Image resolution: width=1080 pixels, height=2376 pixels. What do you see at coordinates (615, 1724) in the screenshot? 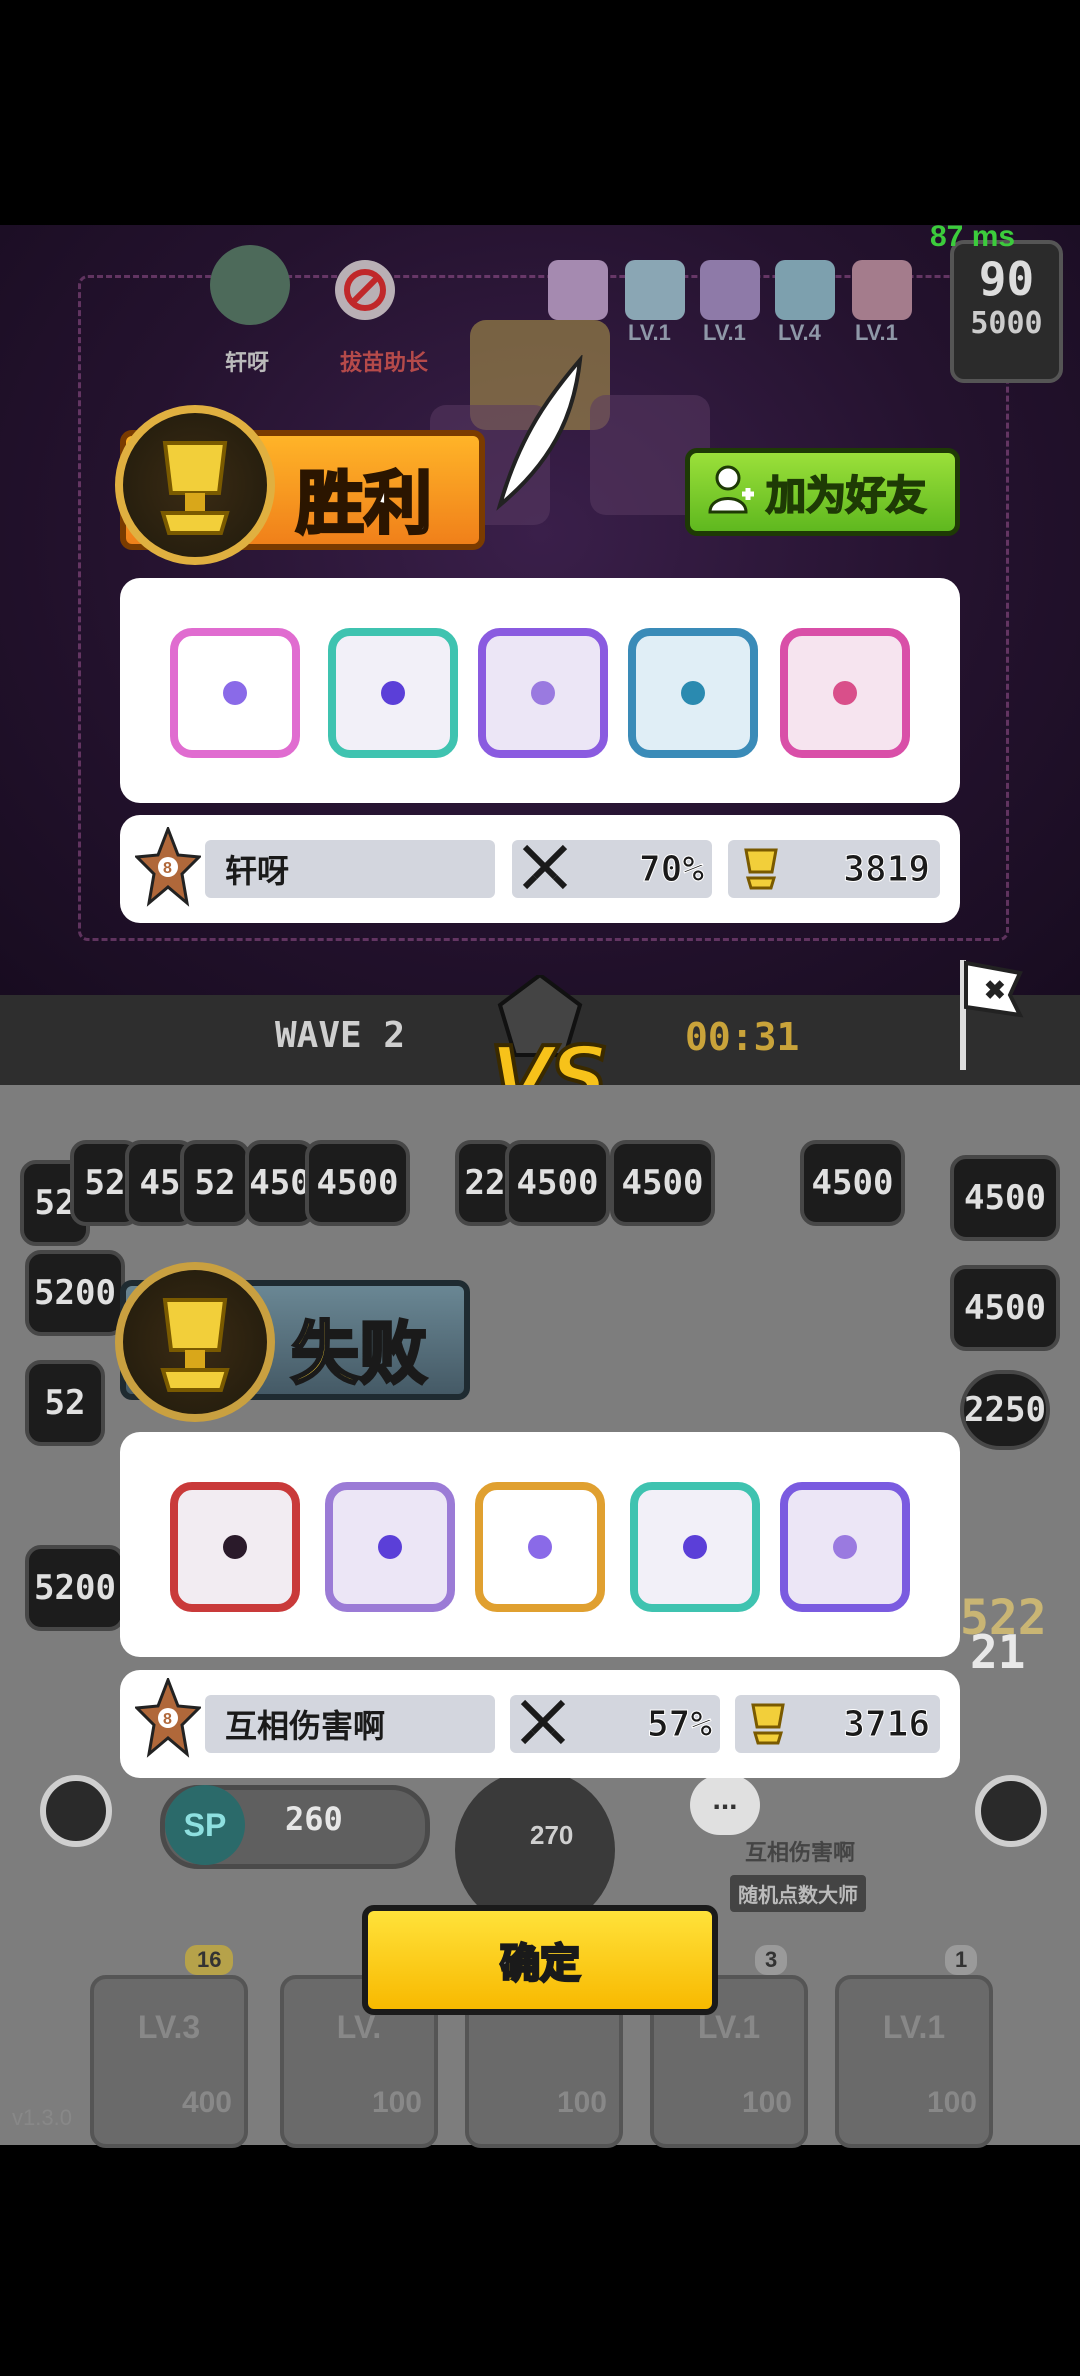
I see `win-rate-box: 57%` at bounding box center [615, 1724].